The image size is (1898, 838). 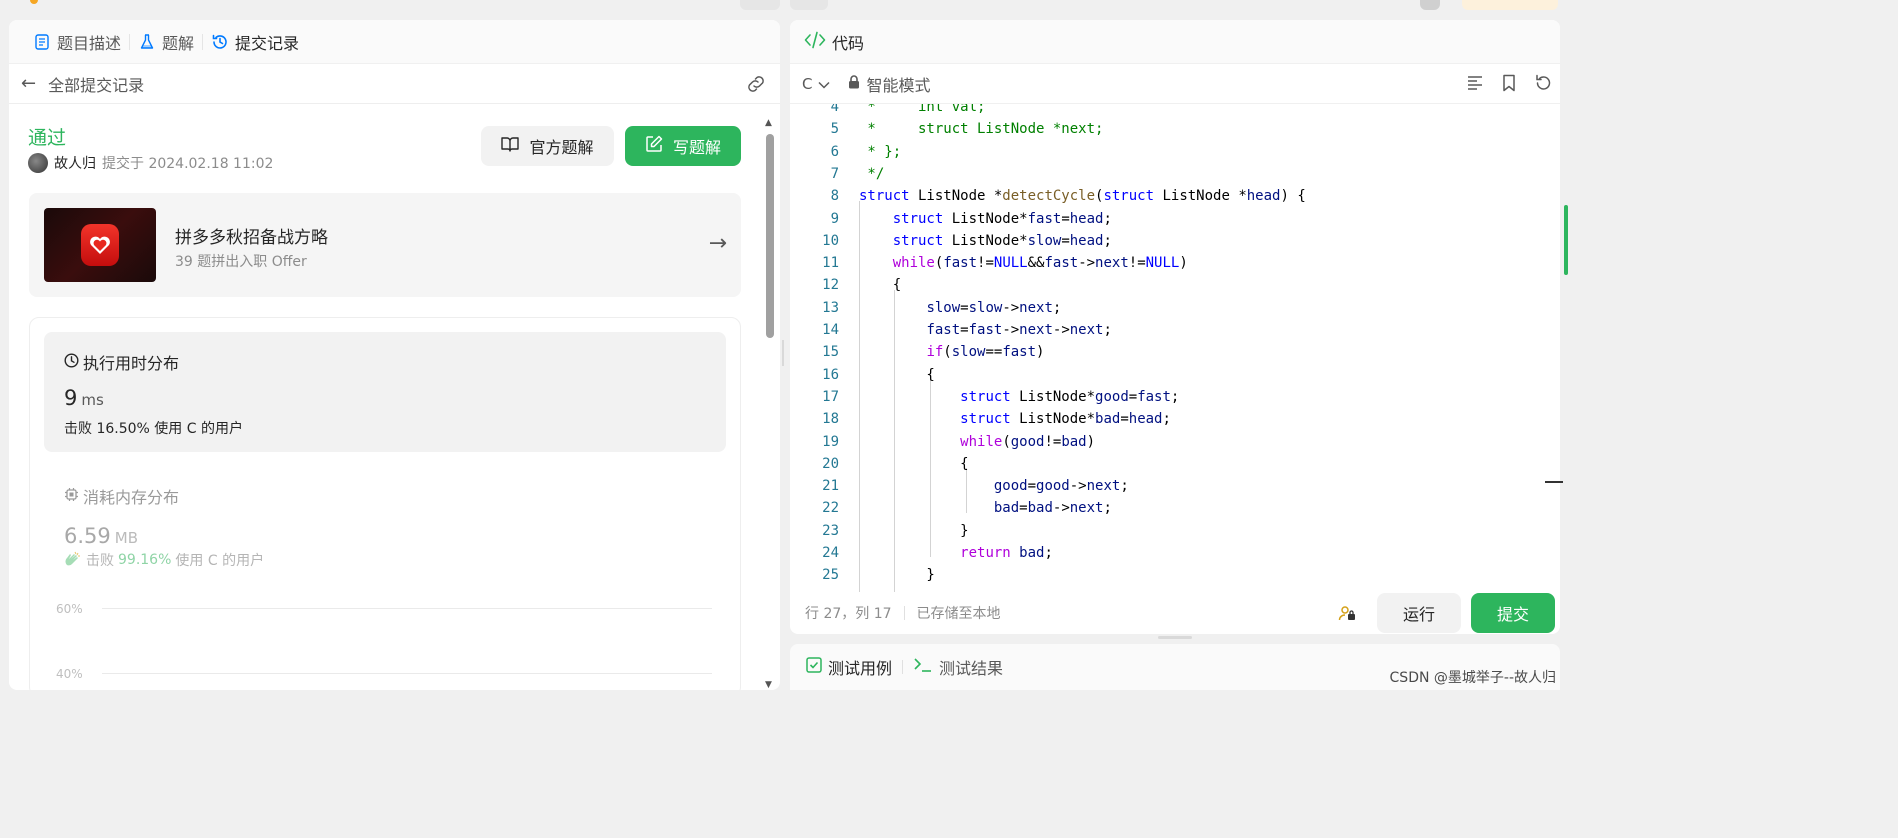 I want to click on code-line: 17 struct ListNode*good=fast;, so click(x=1175, y=397).